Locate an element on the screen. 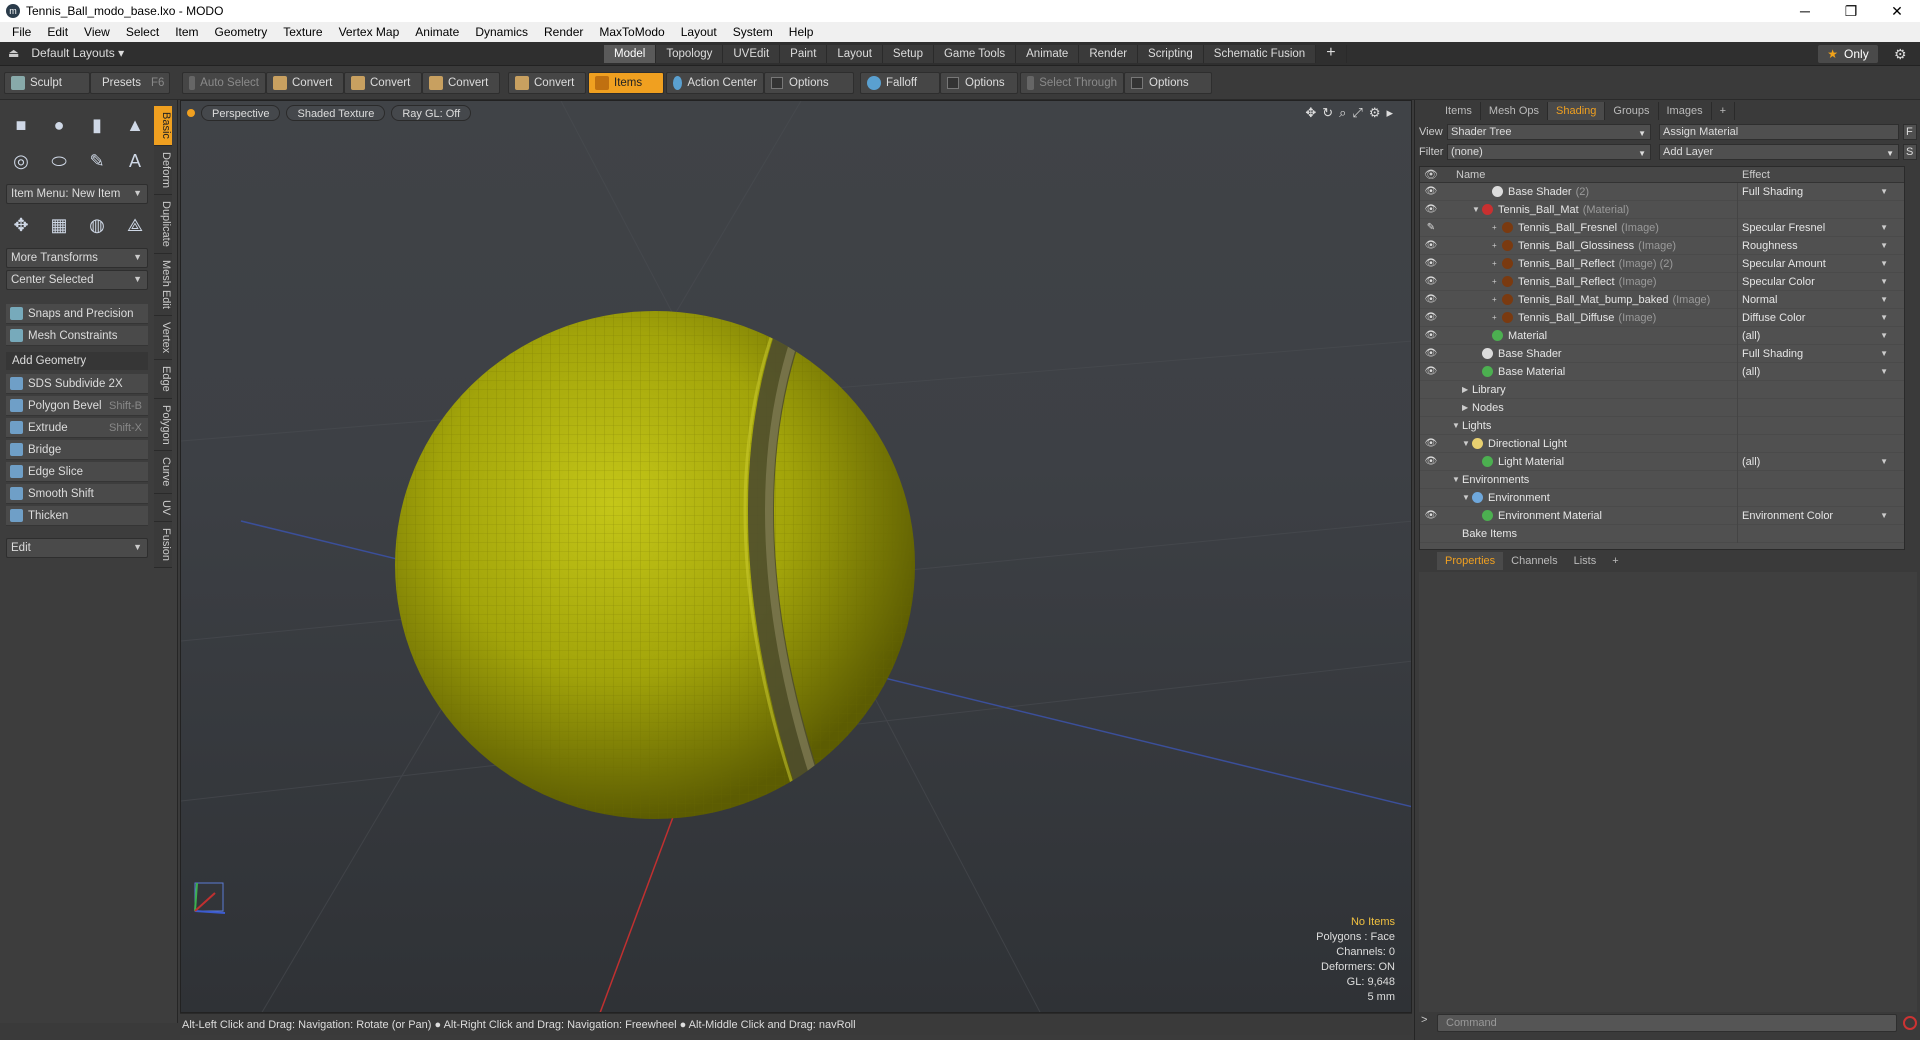  vtab-curve: Curve is located at coordinates (163, 472).